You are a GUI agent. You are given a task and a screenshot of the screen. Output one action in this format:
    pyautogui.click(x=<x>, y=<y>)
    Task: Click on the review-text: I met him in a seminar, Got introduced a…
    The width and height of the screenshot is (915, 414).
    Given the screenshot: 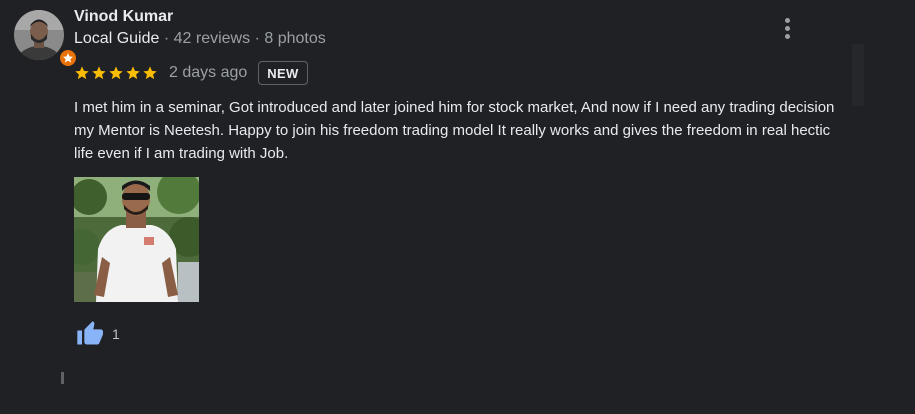 What is the action you would take?
    pyautogui.click(x=454, y=130)
    